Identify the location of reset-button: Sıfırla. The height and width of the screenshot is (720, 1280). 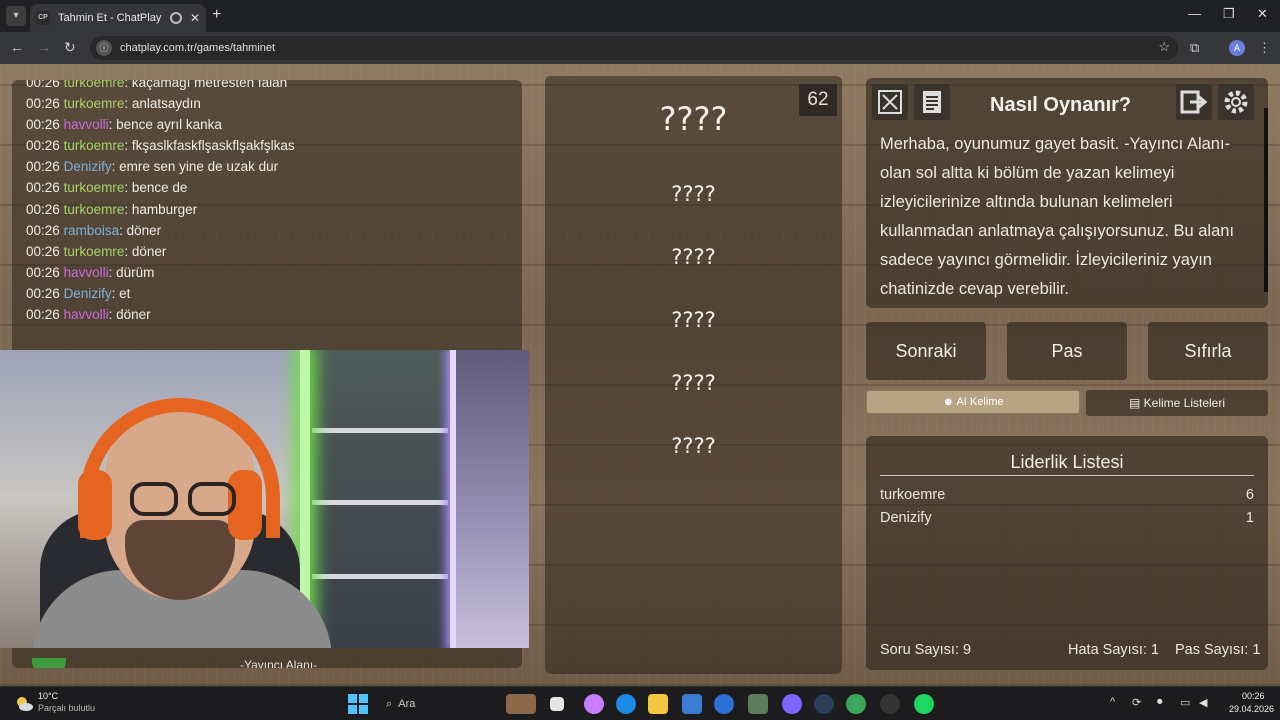
(1208, 351).